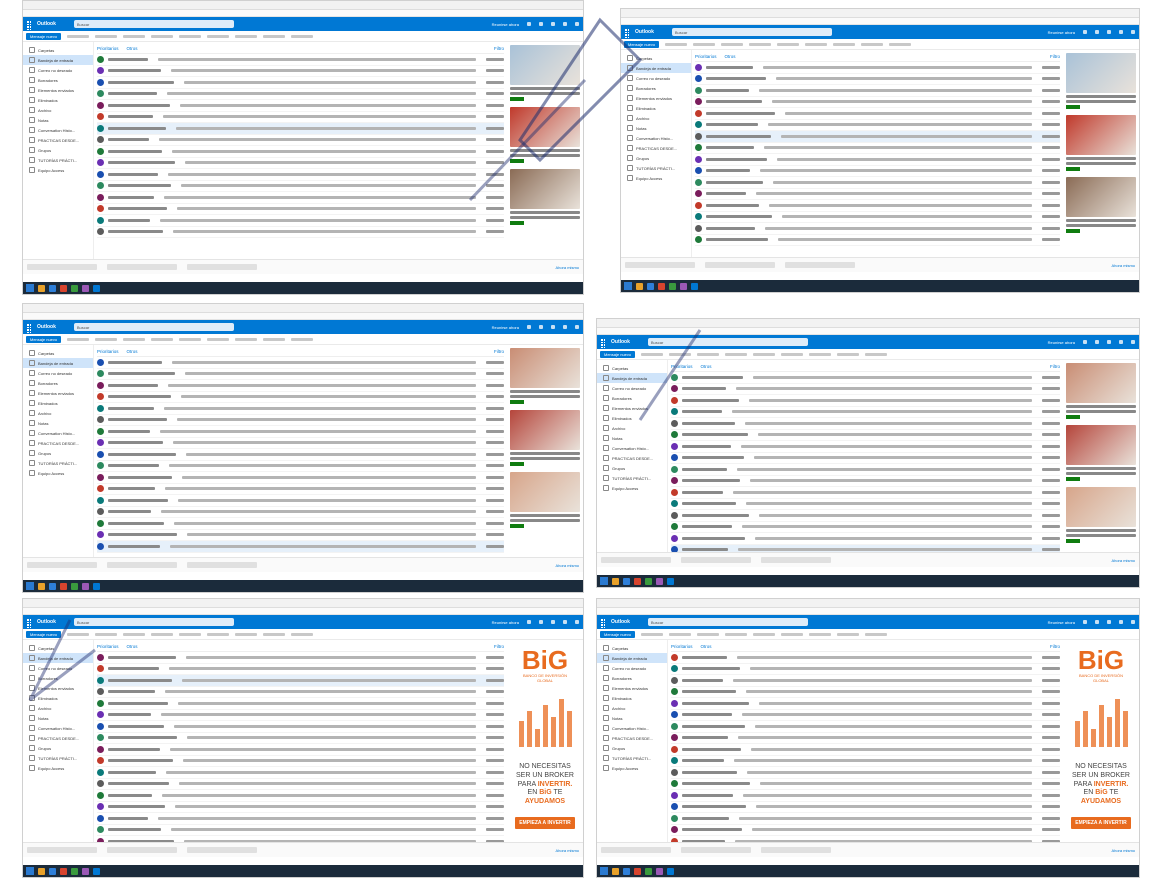 This screenshot has width=1150, height=878. I want to click on help-icon, so click(1121, 342).